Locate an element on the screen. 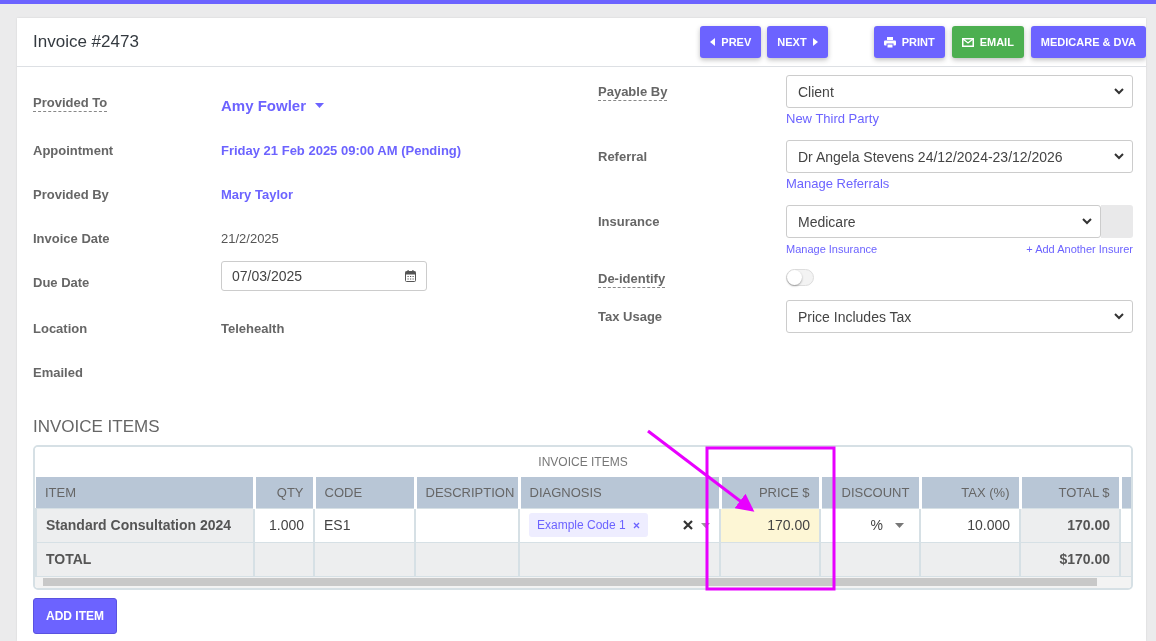 The width and height of the screenshot is (1156, 641). claim-button: MEDICARE & DVA is located at coordinates (1088, 42).